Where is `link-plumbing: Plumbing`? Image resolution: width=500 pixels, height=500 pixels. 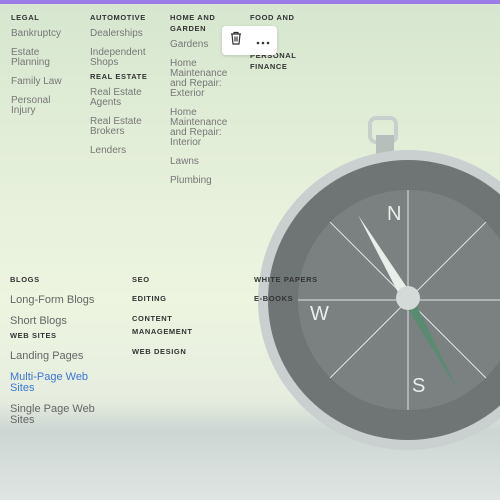 link-plumbing: Plumbing is located at coordinates (201, 181).